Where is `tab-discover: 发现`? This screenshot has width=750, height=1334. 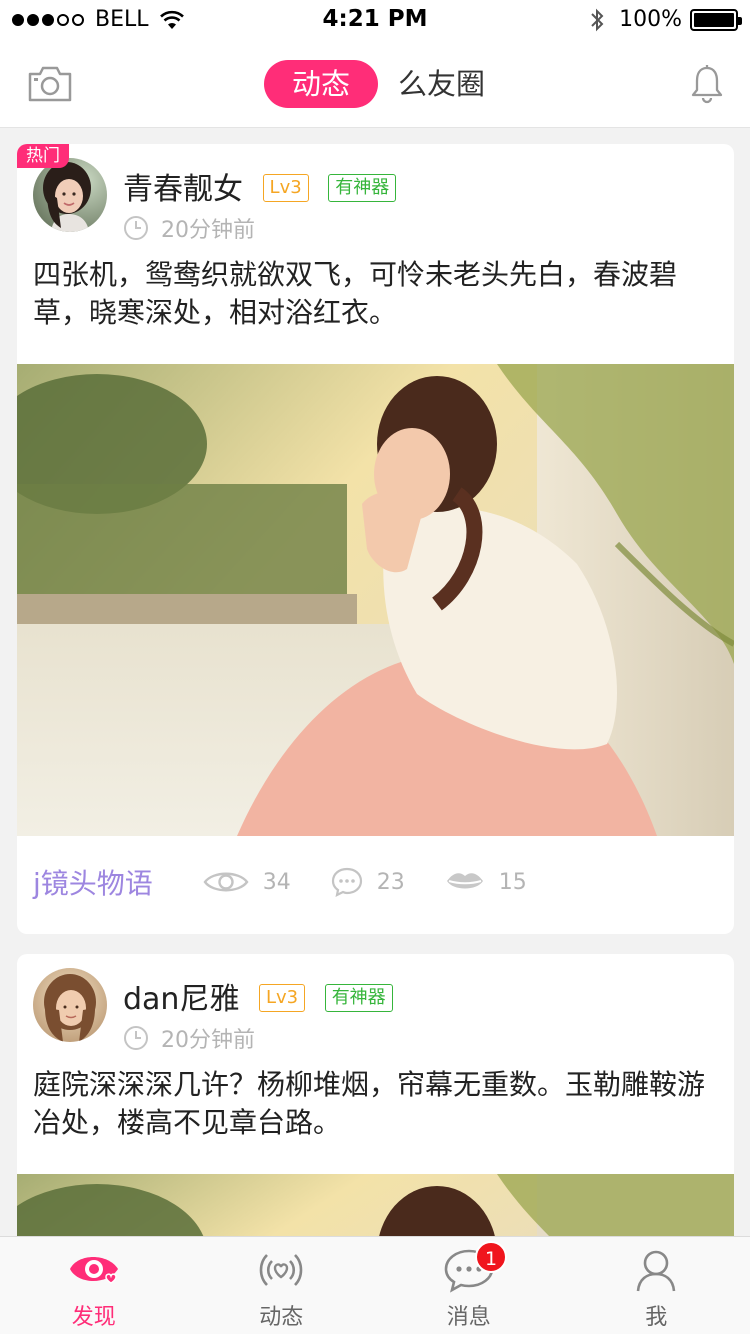
tab-discover: 发现 is located at coordinates (94, 1285).